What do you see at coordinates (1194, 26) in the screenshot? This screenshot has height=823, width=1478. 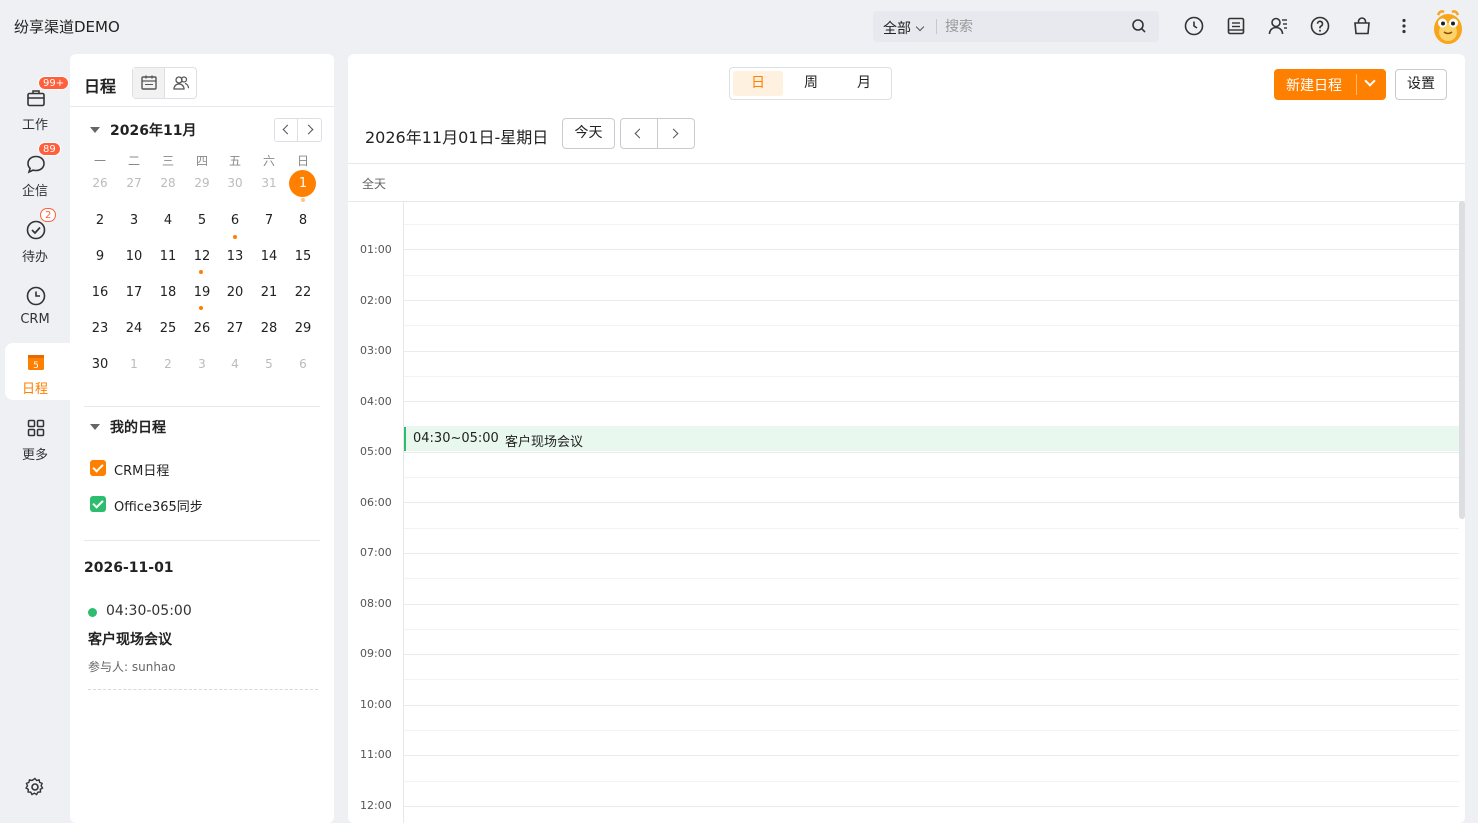 I see `clock-icon` at bounding box center [1194, 26].